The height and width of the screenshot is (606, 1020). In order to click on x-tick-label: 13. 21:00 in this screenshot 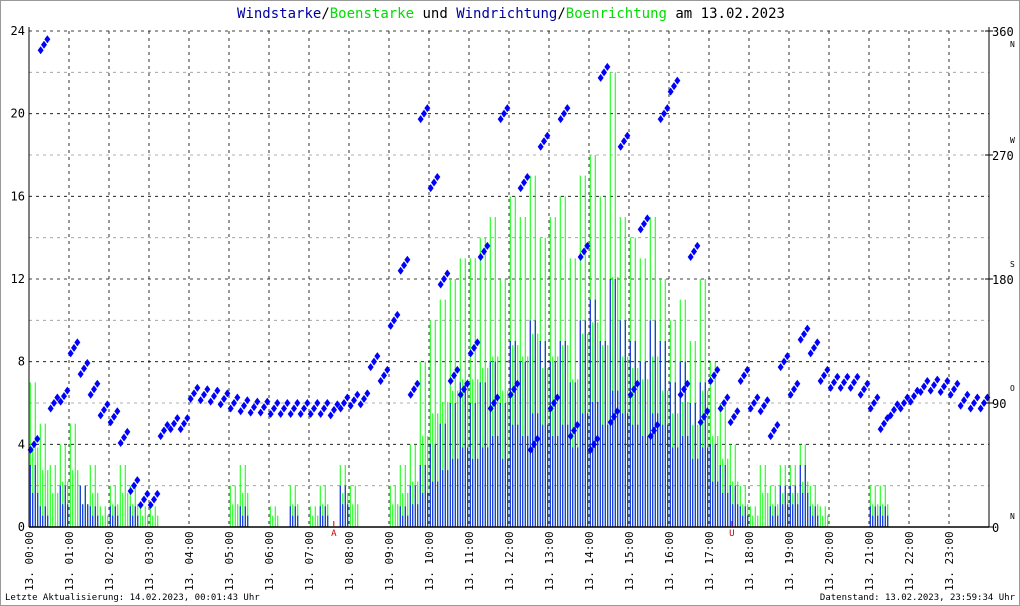, I will do `click(869, 561)`.